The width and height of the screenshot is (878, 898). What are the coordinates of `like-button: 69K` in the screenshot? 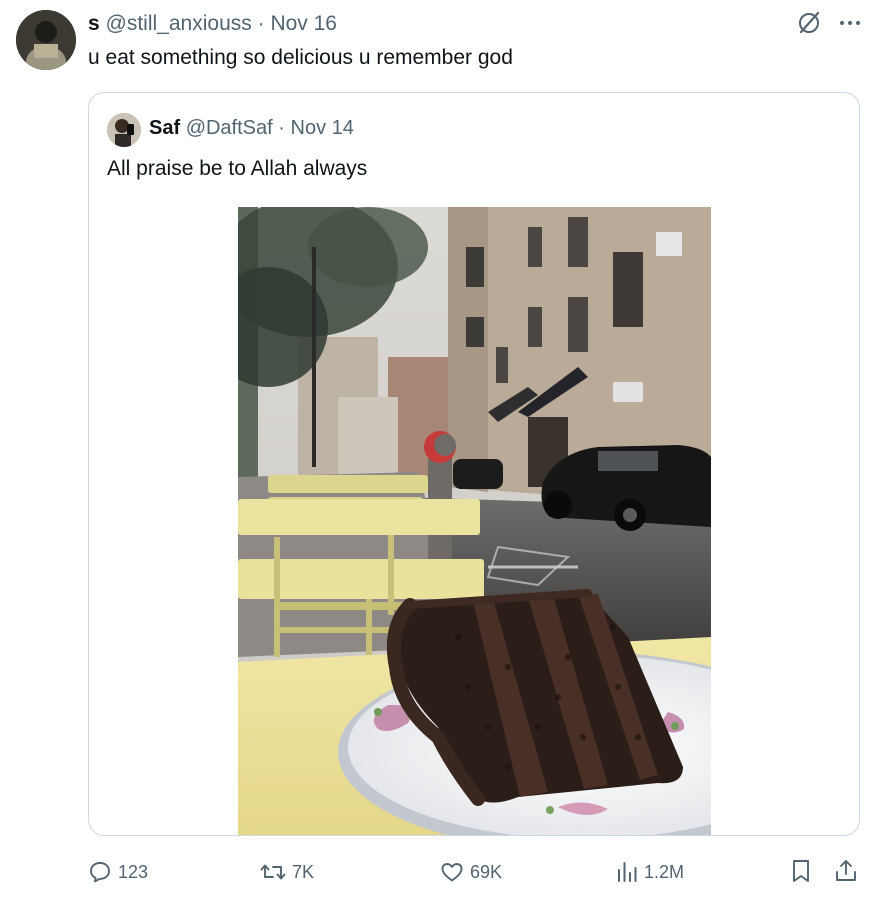 It's located at (471, 872).